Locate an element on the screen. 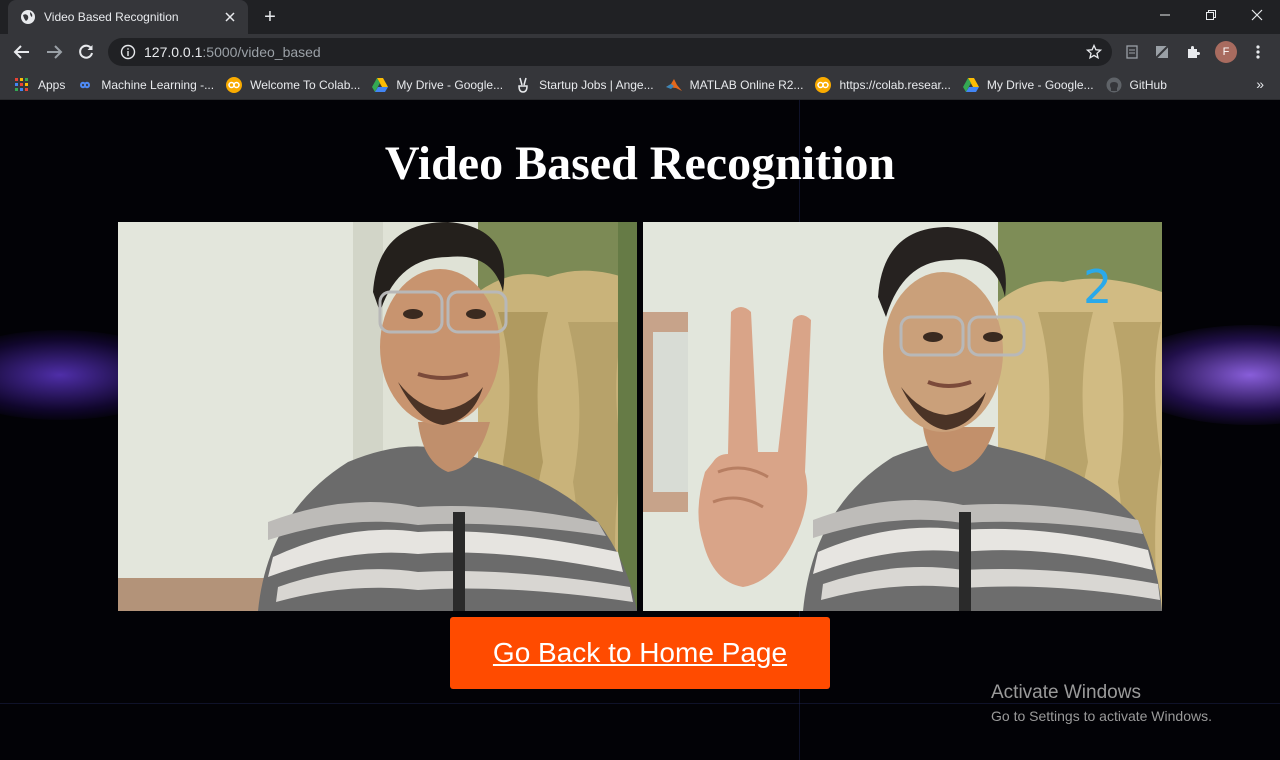  minimize-button is located at coordinates (1165, 15).